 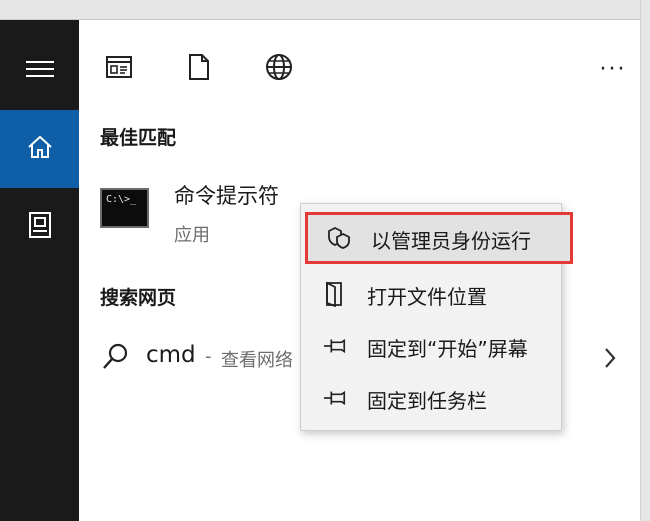 I want to click on menu-item-label: 打开文件位置, so click(x=427, y=297).